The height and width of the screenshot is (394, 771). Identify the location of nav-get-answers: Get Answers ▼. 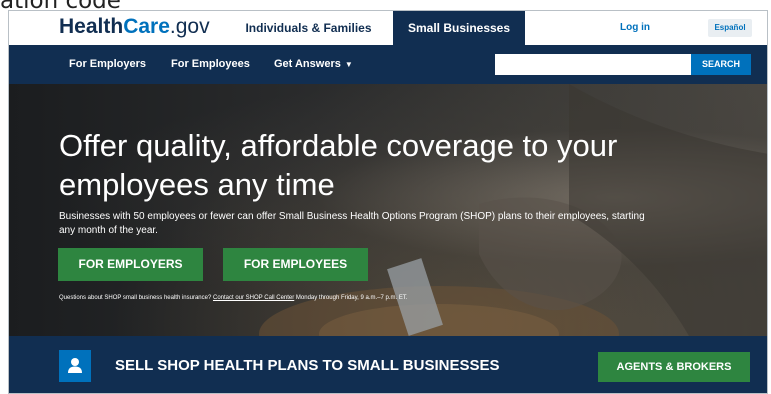
(313, 64).